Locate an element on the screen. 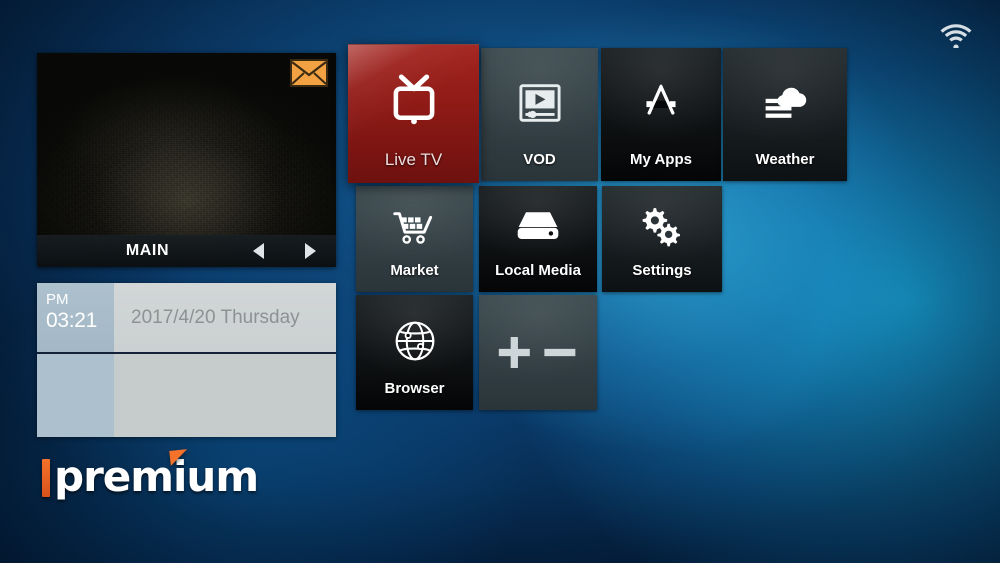 This screenshot has height=563, width=1000. tile-label: Live TV is located at coordinates (413, 159).